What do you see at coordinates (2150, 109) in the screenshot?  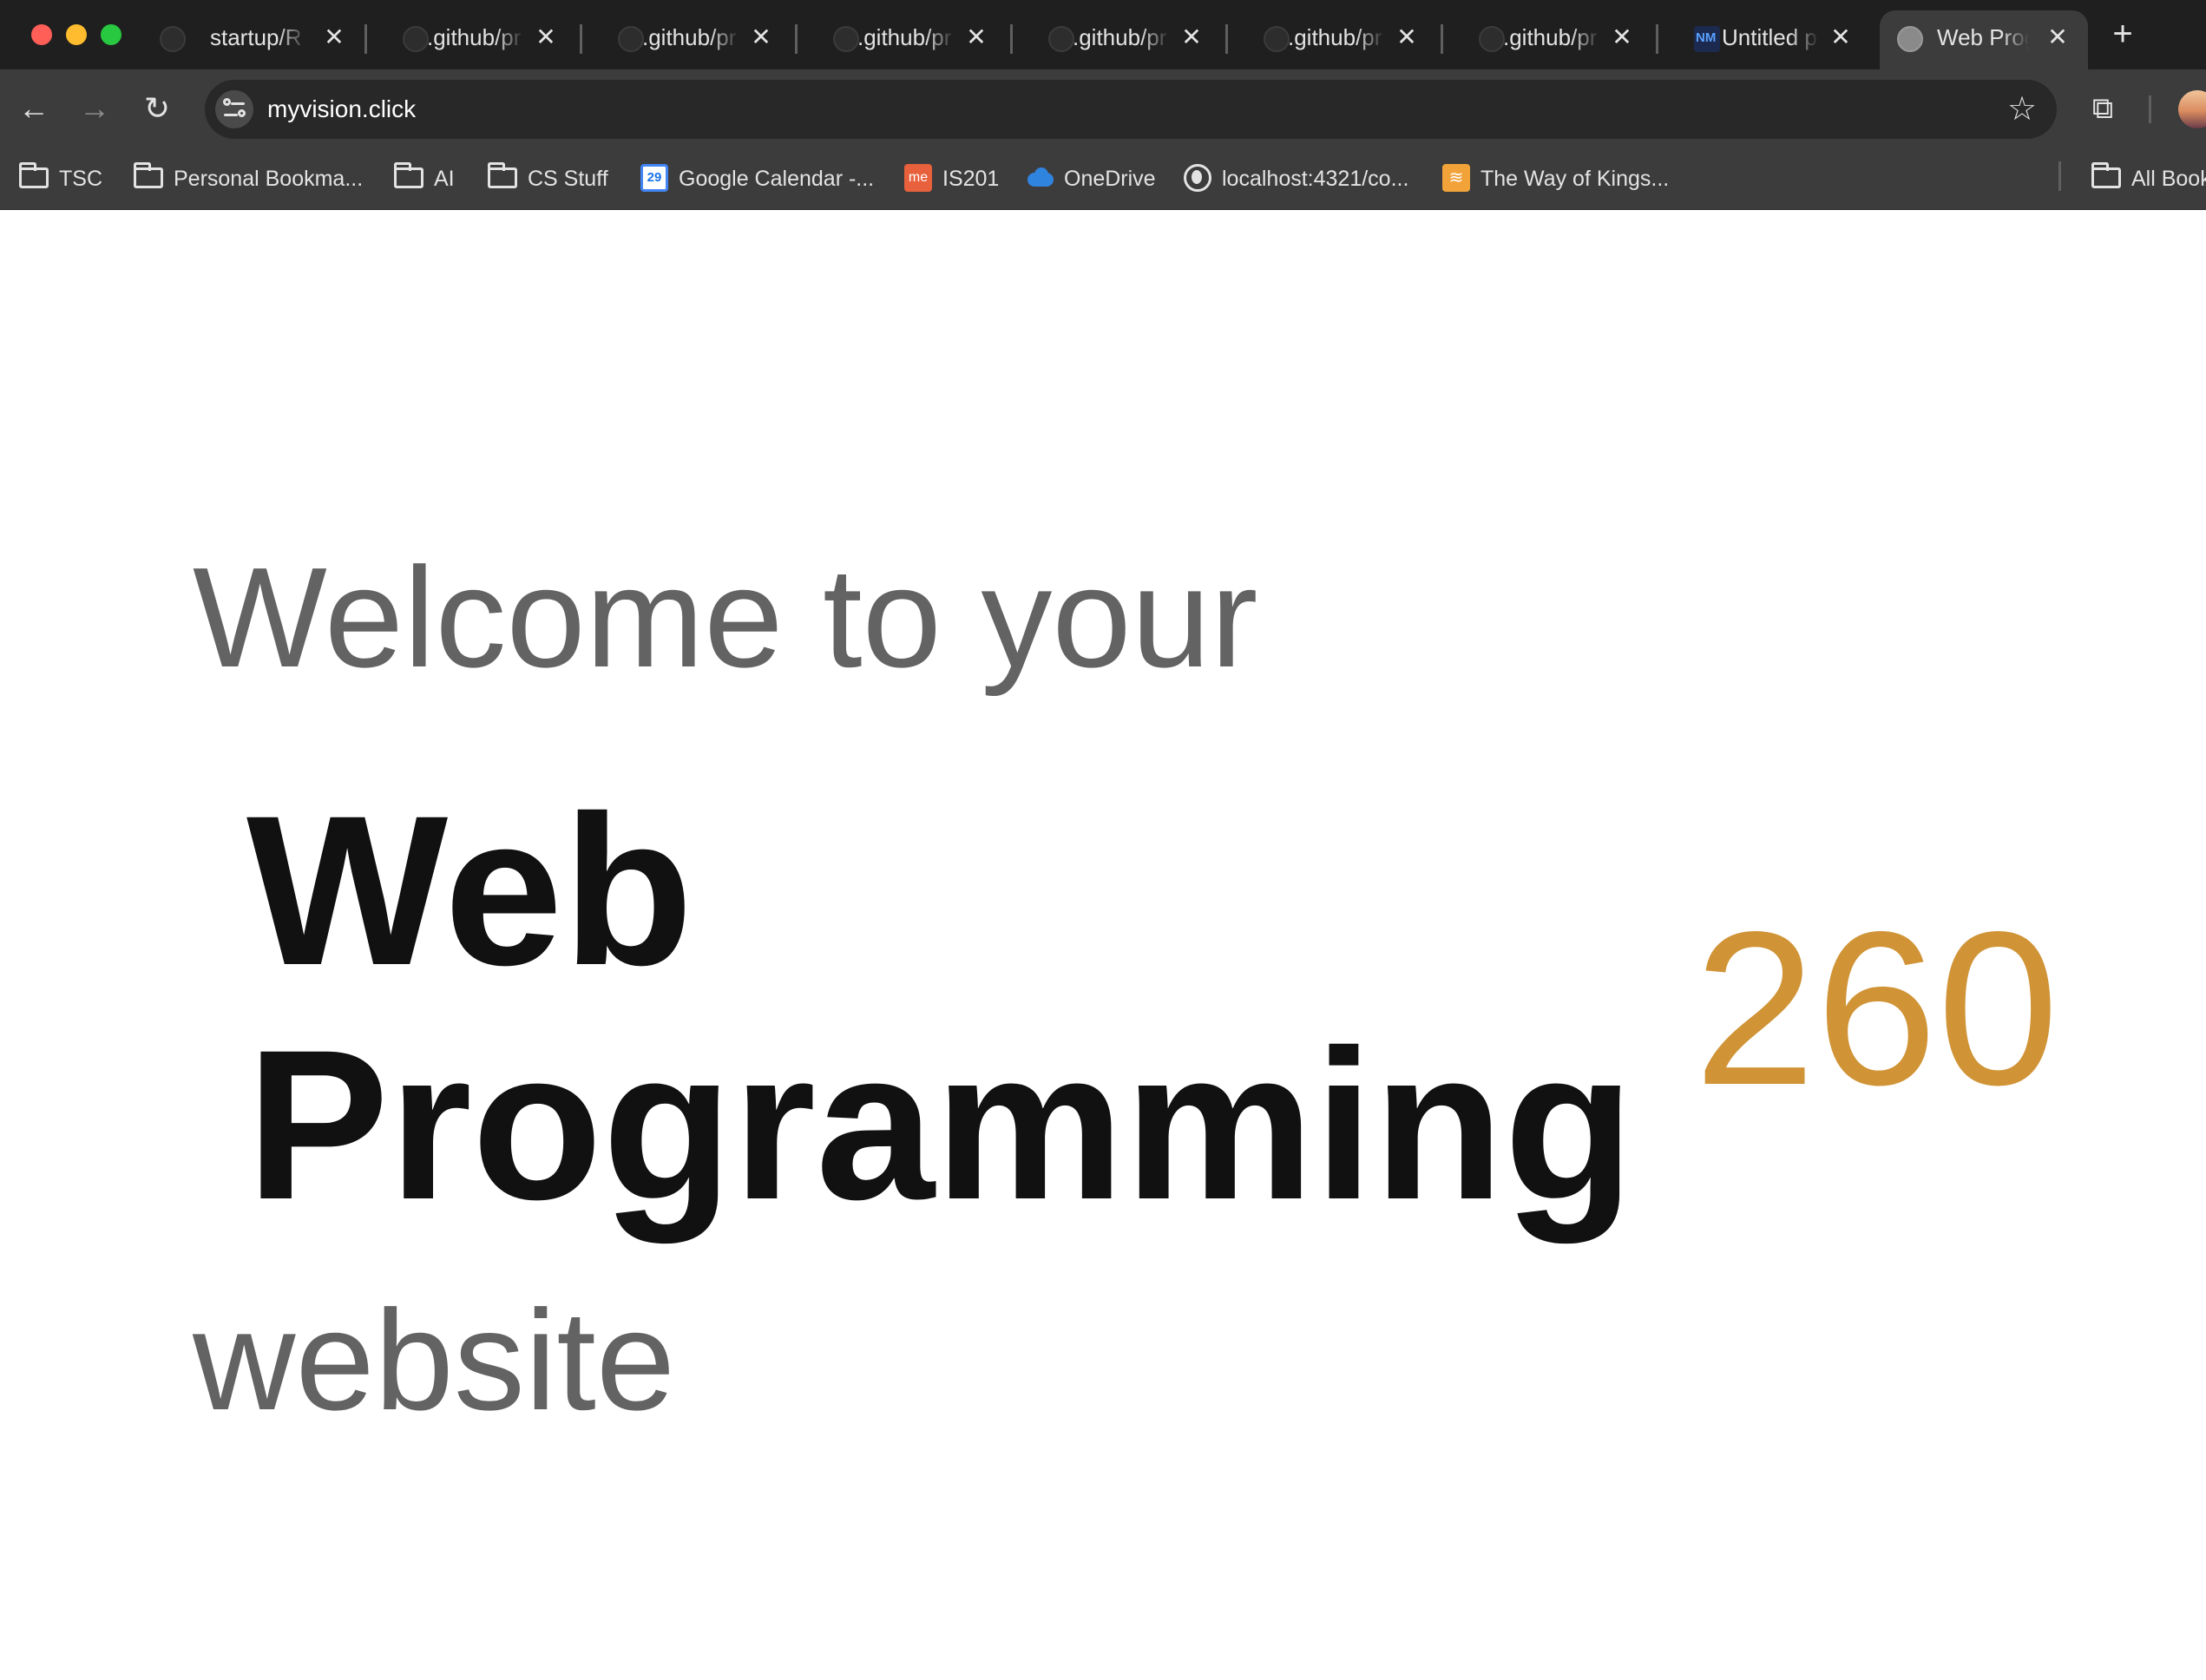 I see `toolbar-separator` at bounding box center [2150, 109].